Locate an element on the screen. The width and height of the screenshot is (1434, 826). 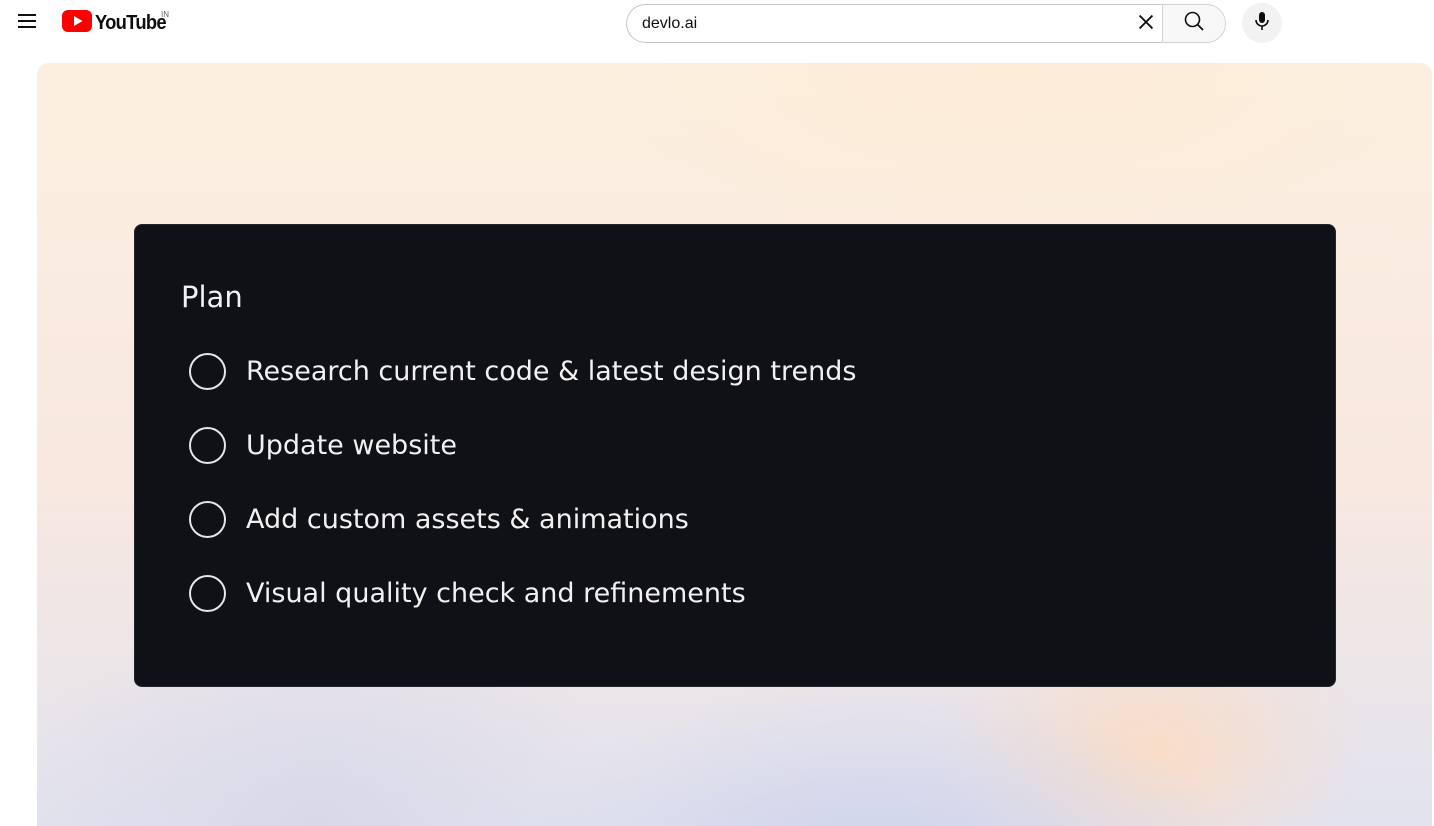
guide-menu-button is located at coordinates (27, 23).